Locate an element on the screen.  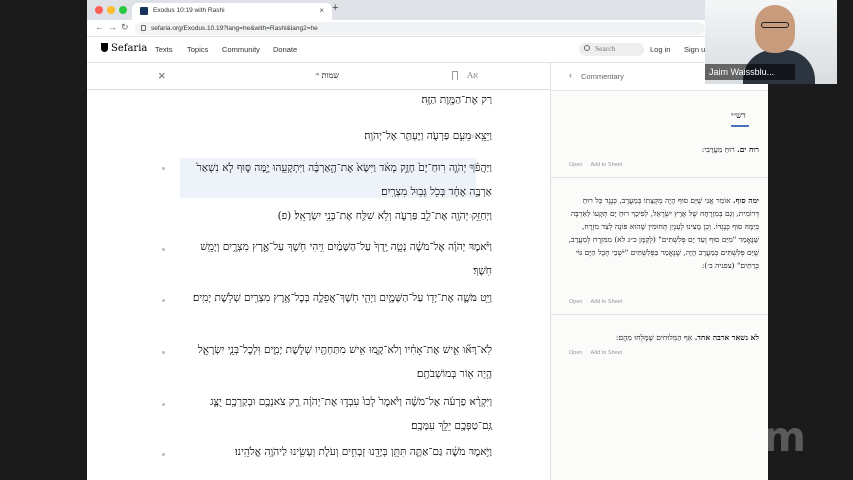
nav-topics: Topics is located at coordinates (197, 49).